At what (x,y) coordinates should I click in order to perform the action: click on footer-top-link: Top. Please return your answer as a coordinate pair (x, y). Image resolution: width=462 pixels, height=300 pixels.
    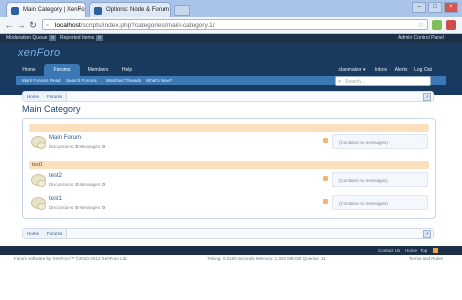
    Looking at the image, I should click on (423, 250).